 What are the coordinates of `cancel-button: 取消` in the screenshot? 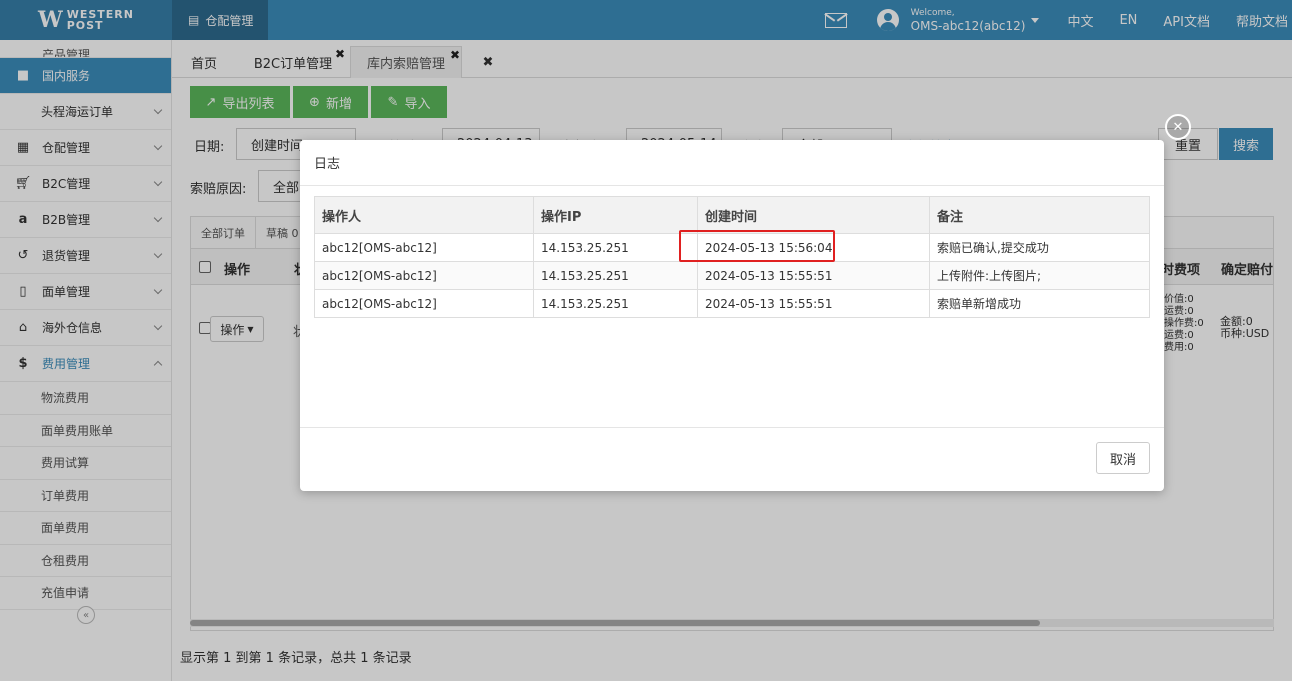 It's located at (1123, 458).